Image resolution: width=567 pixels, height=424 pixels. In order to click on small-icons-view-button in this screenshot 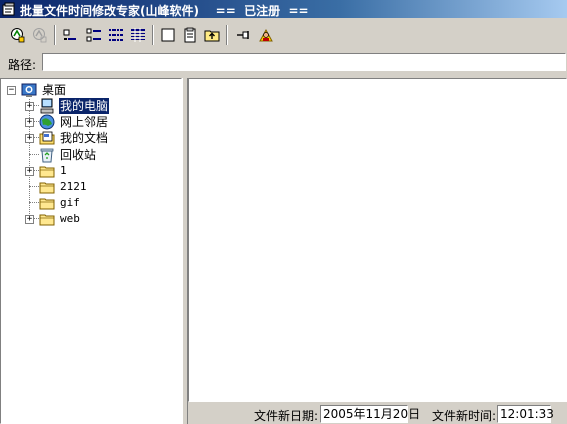, I will do `click(94, 35)`.